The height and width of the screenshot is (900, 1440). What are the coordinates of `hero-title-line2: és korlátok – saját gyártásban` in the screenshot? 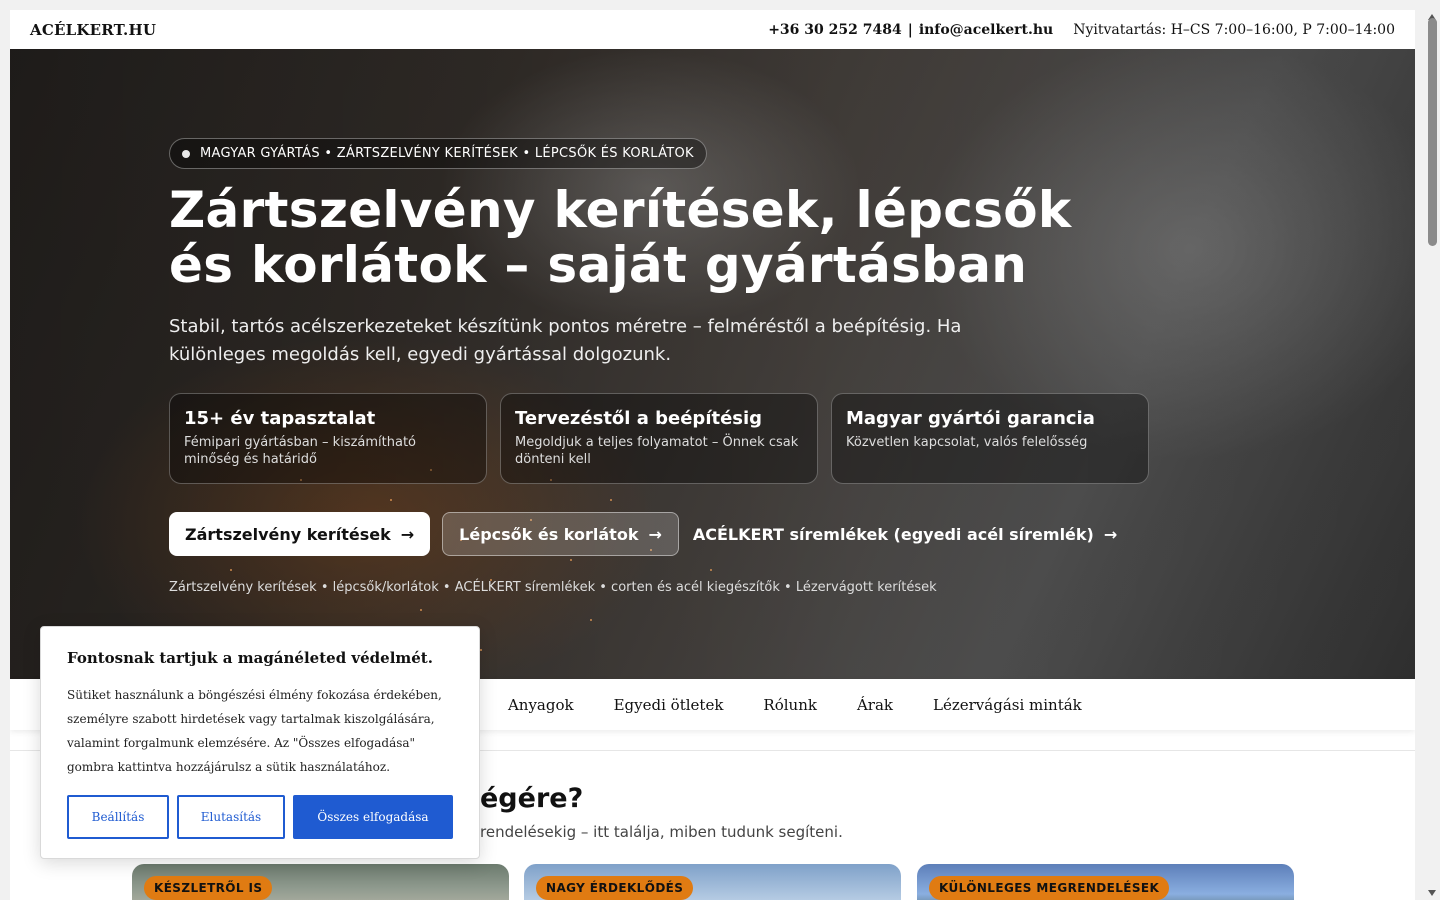 It's located at (598, 265).